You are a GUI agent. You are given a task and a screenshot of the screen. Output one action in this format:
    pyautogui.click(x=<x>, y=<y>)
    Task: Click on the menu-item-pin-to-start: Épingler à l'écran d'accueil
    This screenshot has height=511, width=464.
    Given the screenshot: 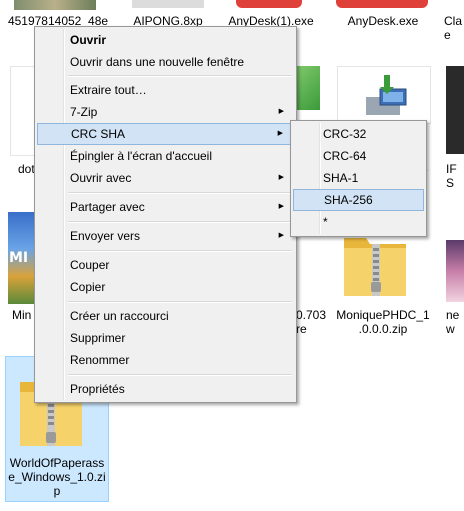 What is the action you would take?
    pyautogui.click(x=165, y=156)
    